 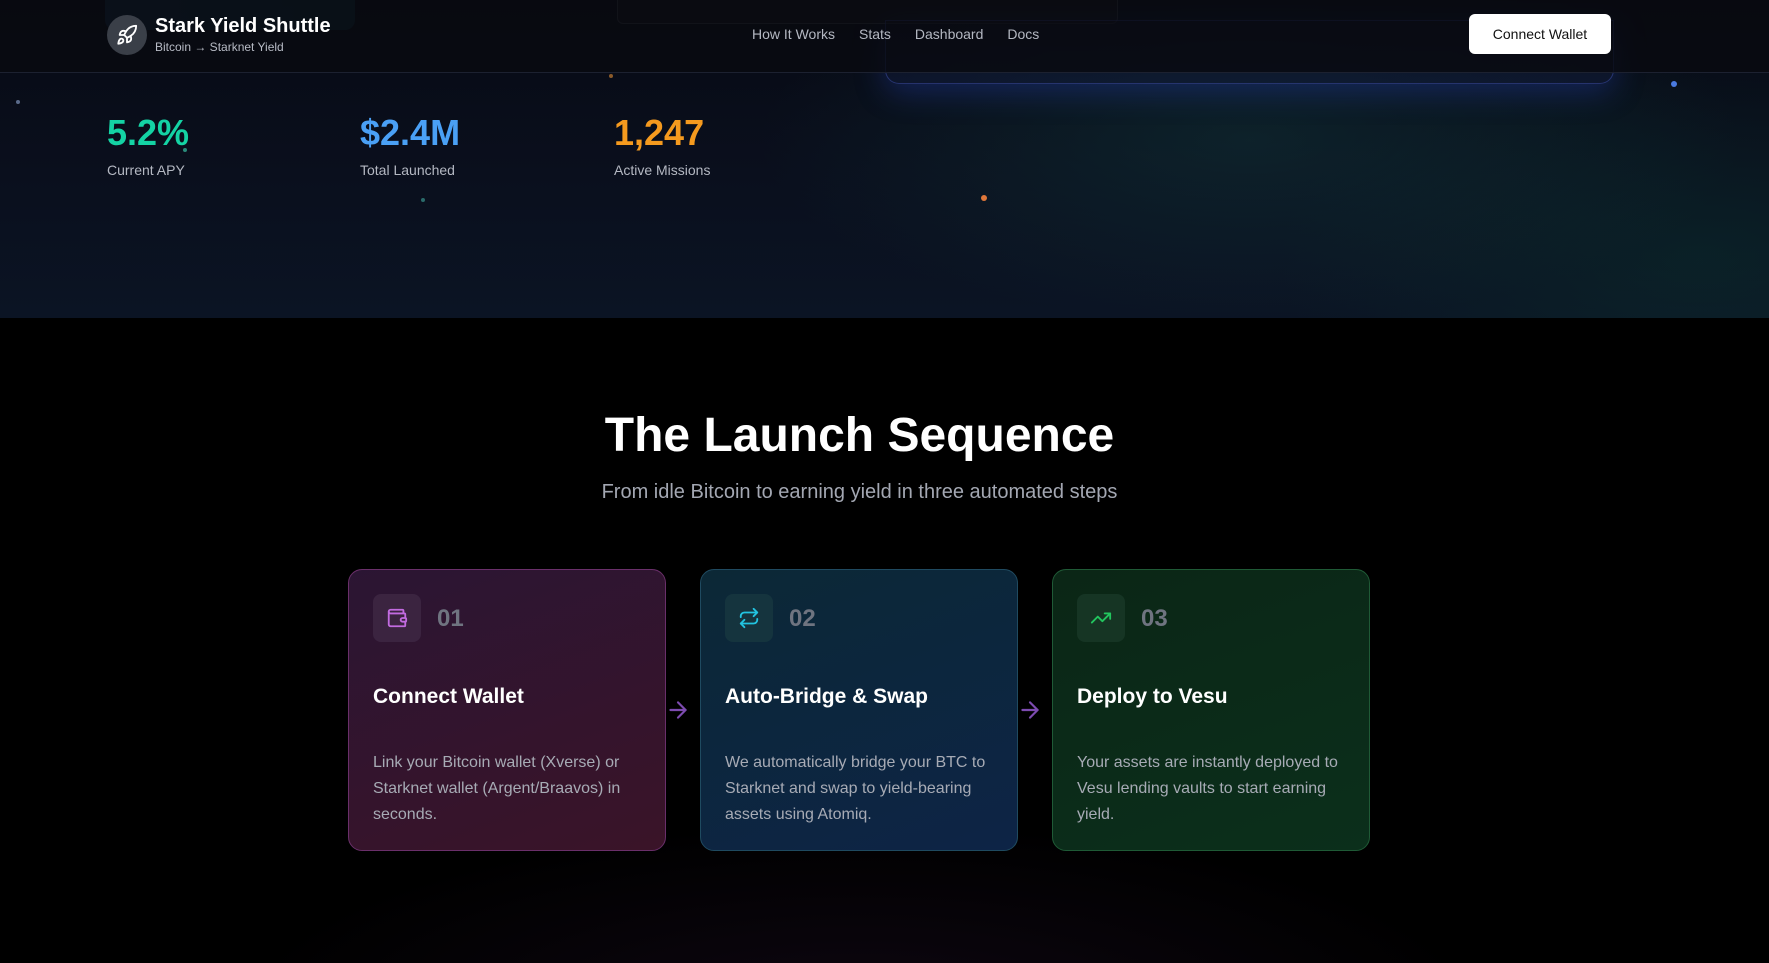 What do you see at coordinates (662, 170) in the screenshot?
I see `stat-label: Active Missions` at bounding box center [662, 170].